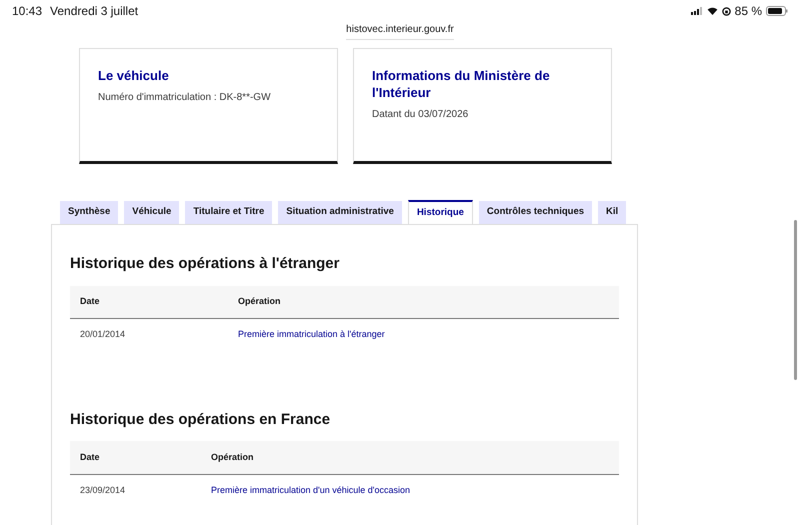  I want to click on date-cell: 23/09/2014, so click(103, 489).